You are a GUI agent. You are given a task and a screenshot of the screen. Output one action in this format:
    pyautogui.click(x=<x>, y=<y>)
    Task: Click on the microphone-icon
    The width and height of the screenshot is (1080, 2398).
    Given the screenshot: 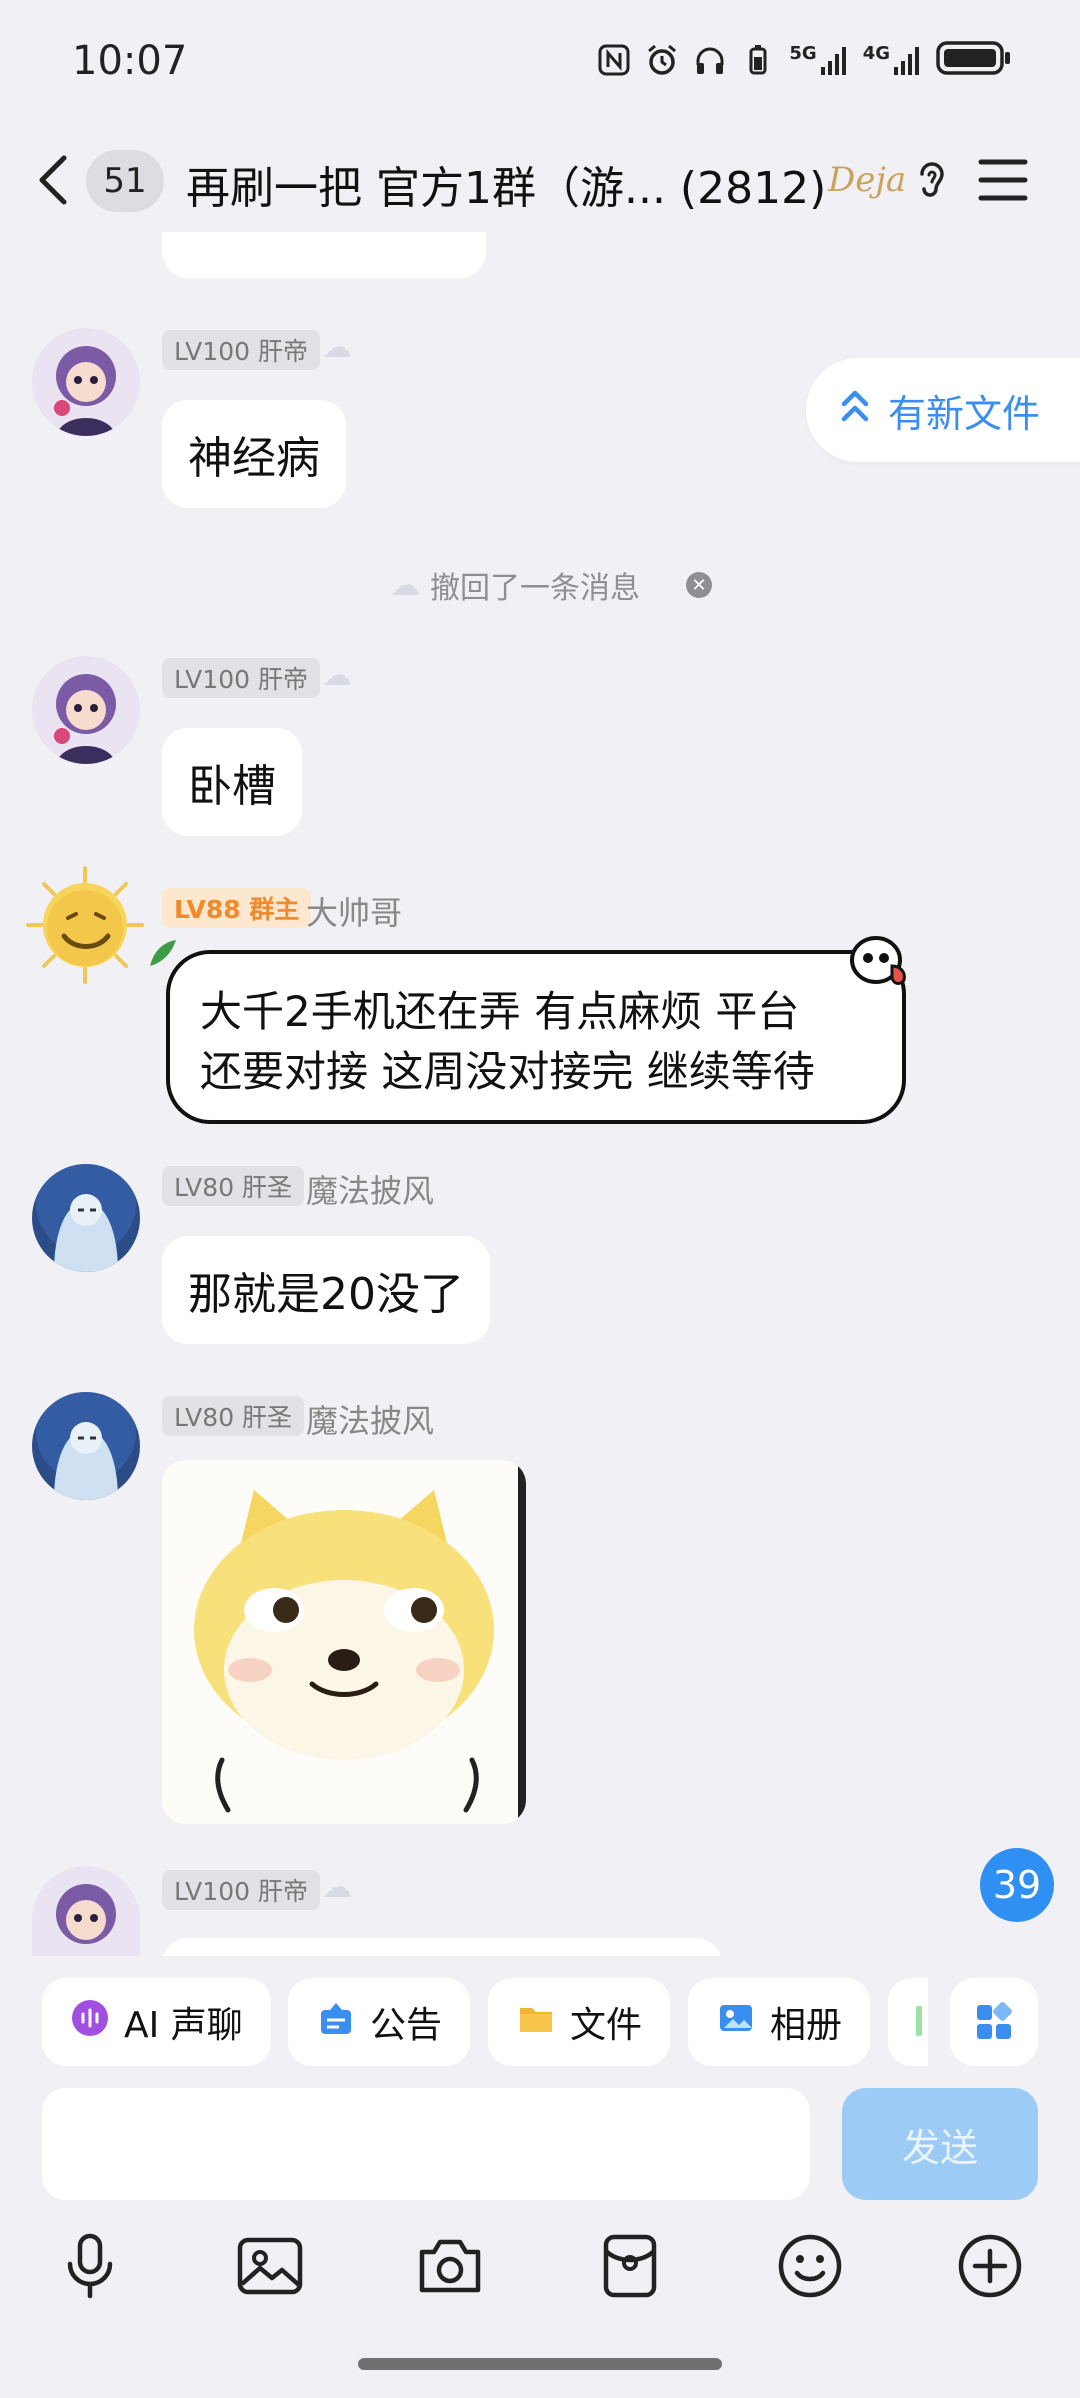 What is the action you would take?
    pyautogui.click(x=90, y=2266)
    